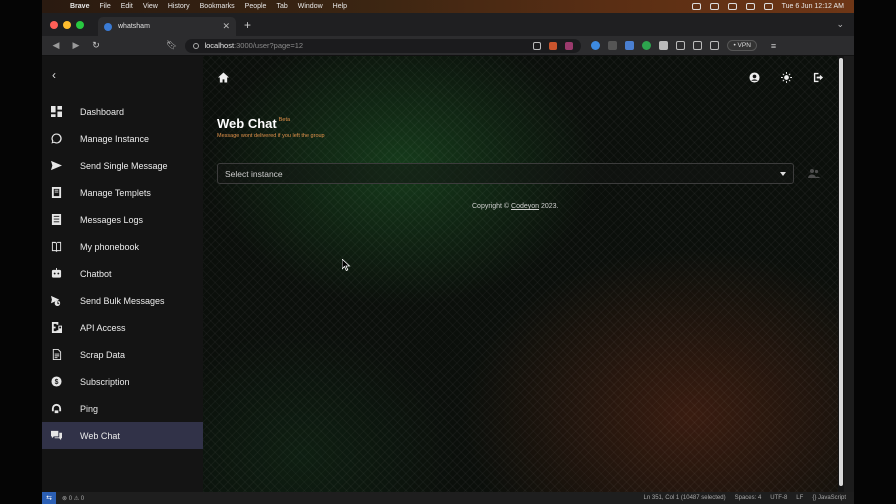 The width and height of the screenshot is (896, 504). What do you see at coordinates (841, 272) in the screenshot?
I see `scrollbar-thumb` at bounding box center [841, 272].